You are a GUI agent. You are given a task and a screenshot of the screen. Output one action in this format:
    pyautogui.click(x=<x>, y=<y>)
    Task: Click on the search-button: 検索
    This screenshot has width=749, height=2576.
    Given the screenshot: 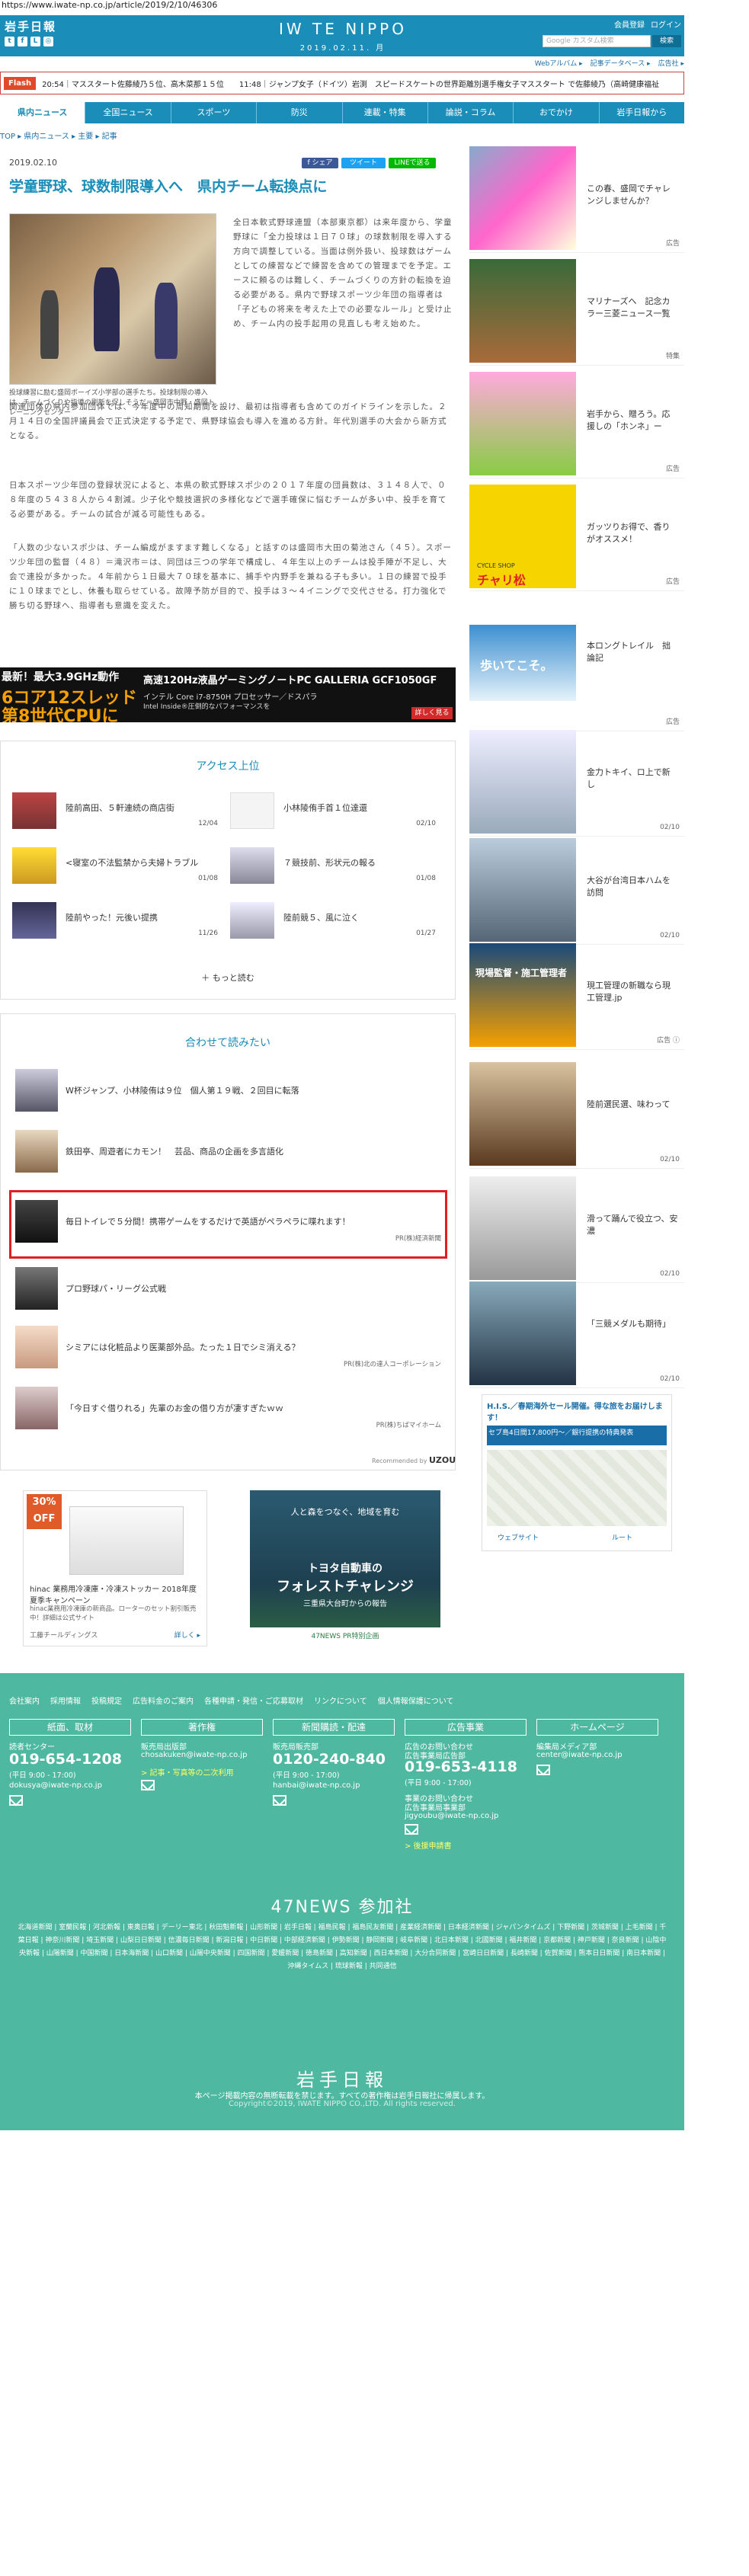 What is the action you would take?
    pyautogui.click(x=666, y=41)
    